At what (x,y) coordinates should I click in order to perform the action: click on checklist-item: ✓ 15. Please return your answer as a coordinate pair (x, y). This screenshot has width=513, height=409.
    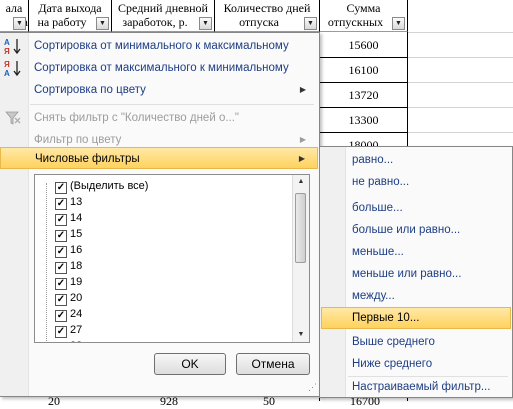
    Looking at the image, I should click on (68, 234).